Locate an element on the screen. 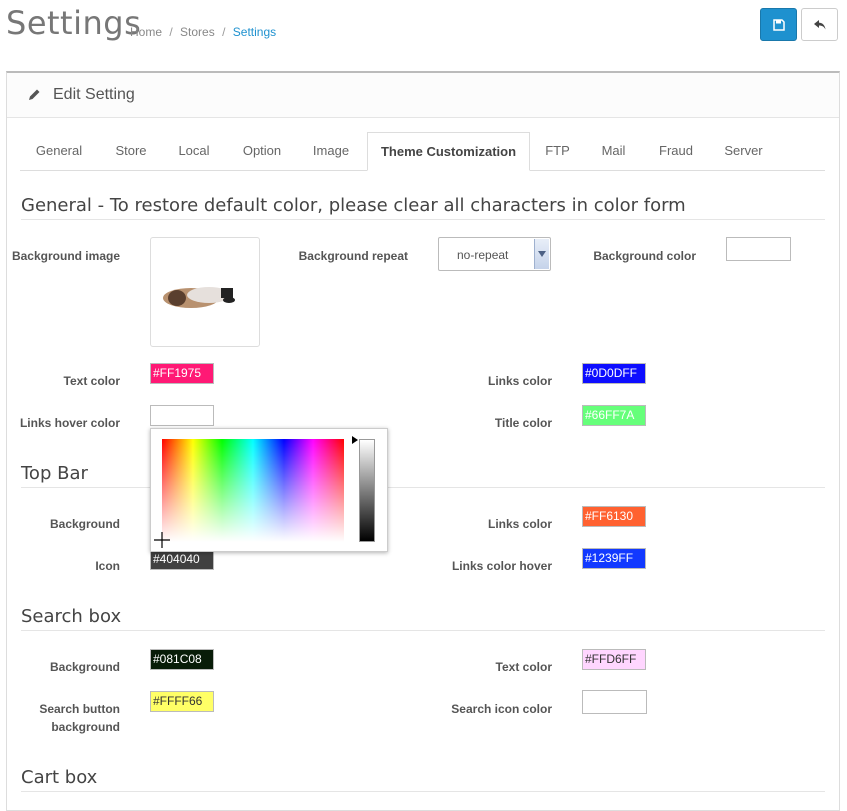 This screenshot has height=811, width=847. section-cartbox-heading: Cart box is located at coordinates (59, 777).